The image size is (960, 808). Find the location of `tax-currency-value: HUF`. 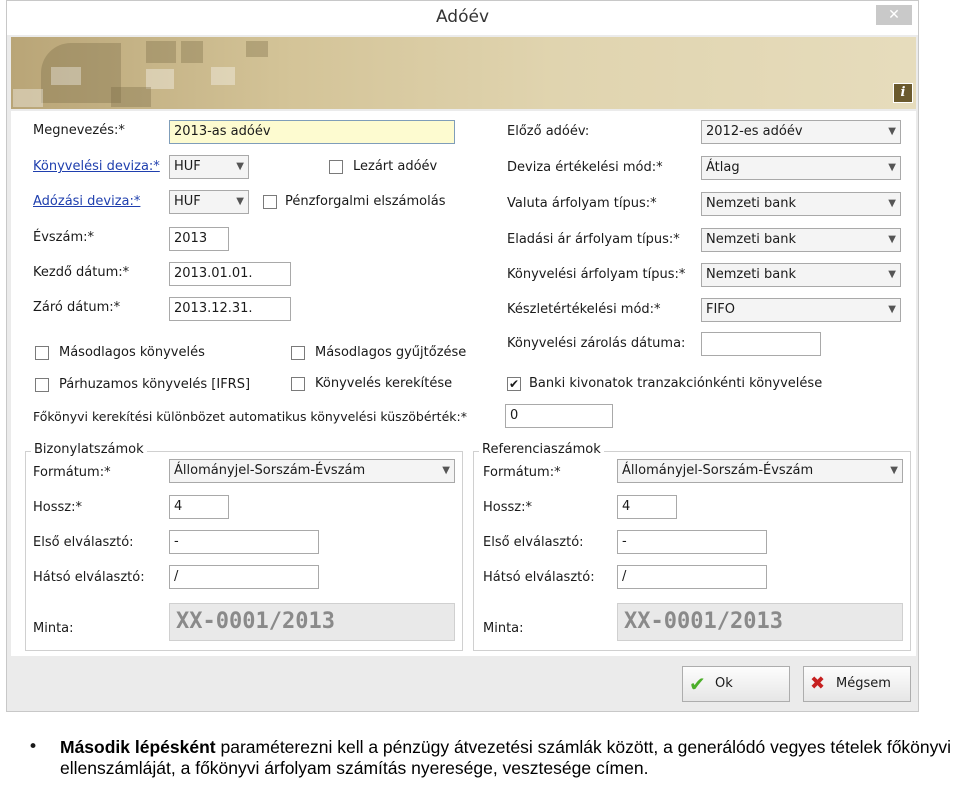

tax-currency-value: HUF is located at coordinates (187, 201).